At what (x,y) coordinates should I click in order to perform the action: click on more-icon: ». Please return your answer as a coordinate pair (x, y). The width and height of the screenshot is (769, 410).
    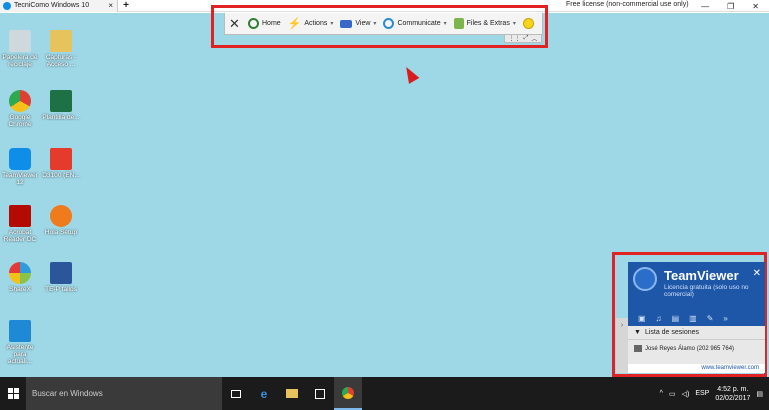
    Looking at the image, I should click on (725, 318).